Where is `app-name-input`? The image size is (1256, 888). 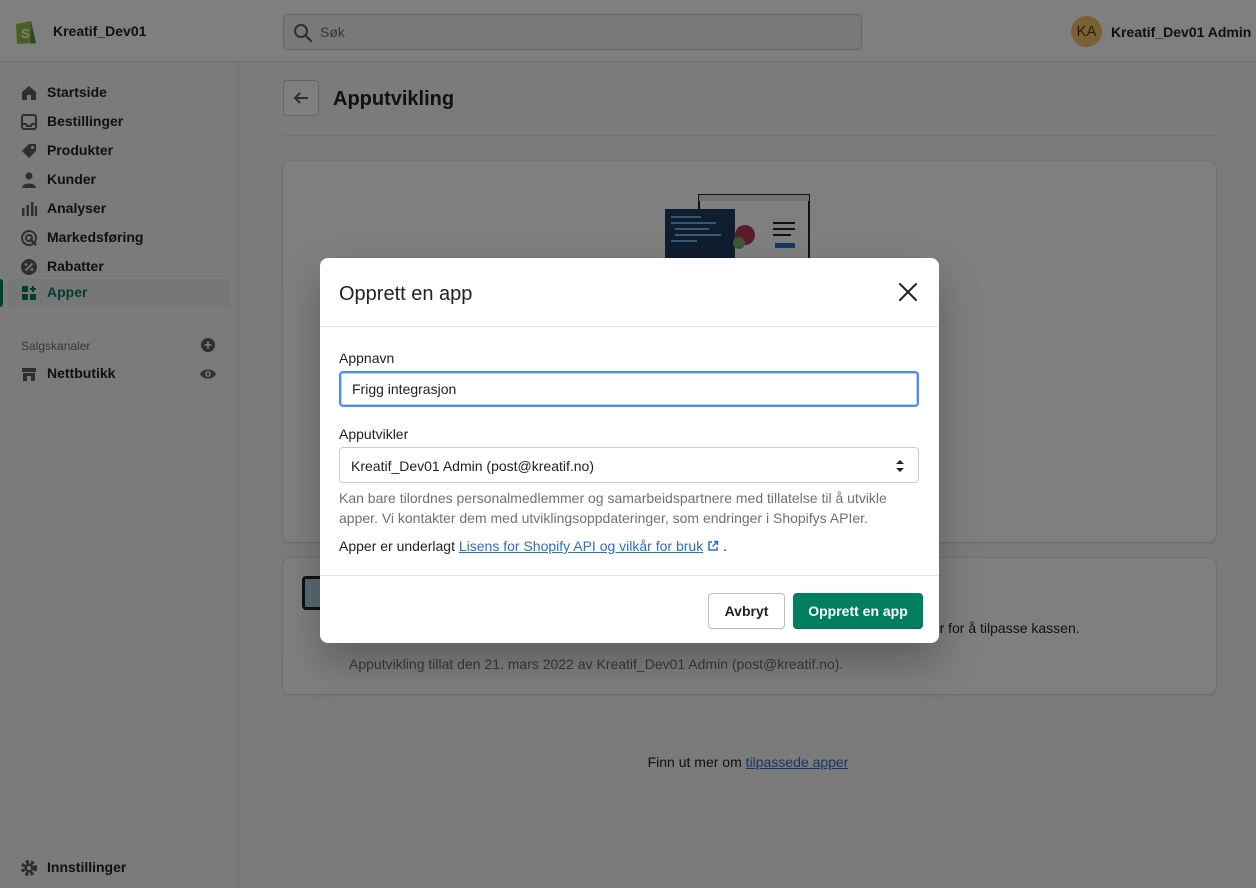
app-name-input is located at coordinates (629, 389).